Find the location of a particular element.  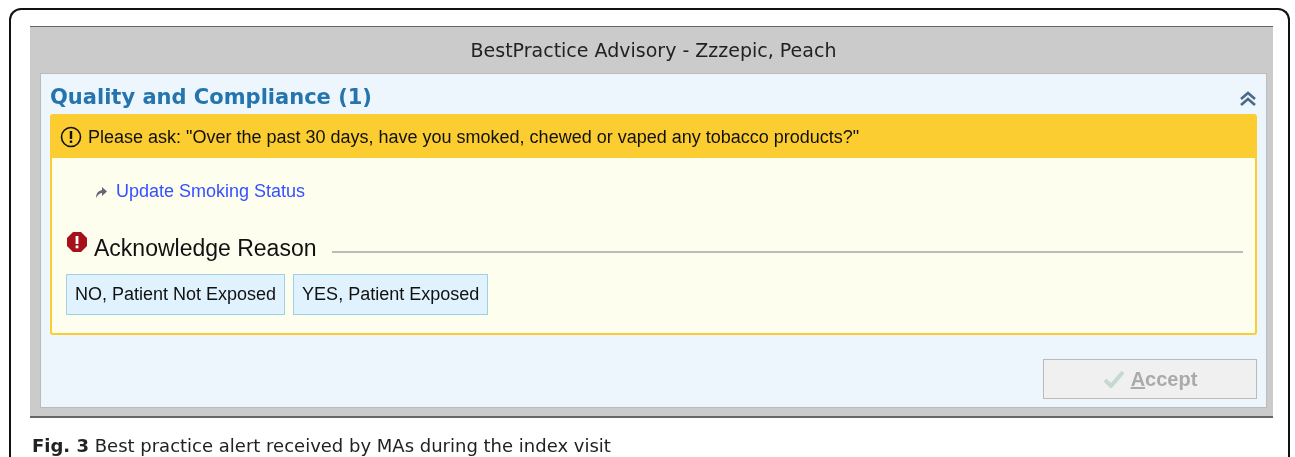

section-heading: Quality and Compliance (1) is located at coordinates (211, 98).